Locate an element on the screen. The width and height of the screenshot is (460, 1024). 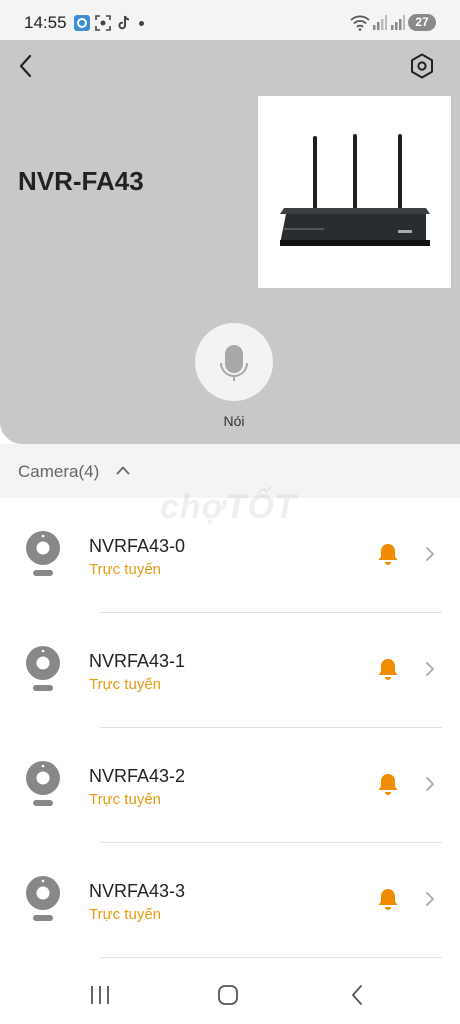
camera-name: NVRFA43-0 is located at coordinates (137, 546).